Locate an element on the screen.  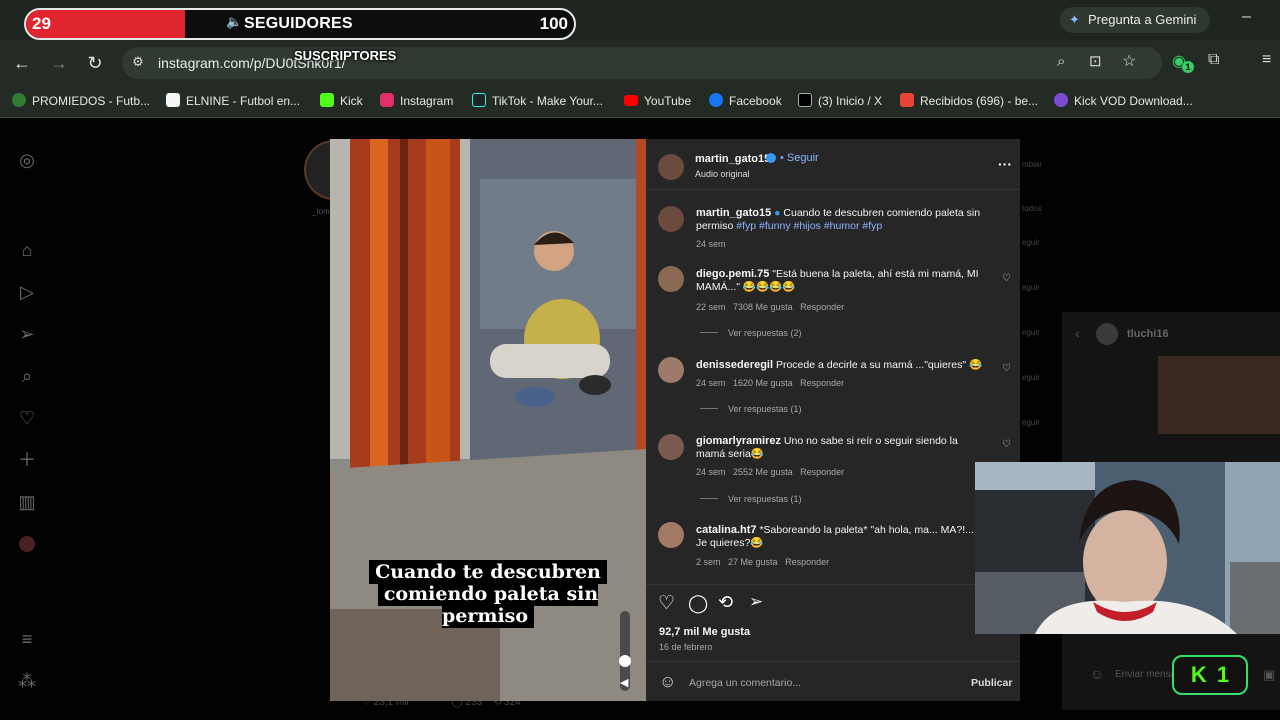
mute-icon: ◀ is located at coordinates (624, 682).